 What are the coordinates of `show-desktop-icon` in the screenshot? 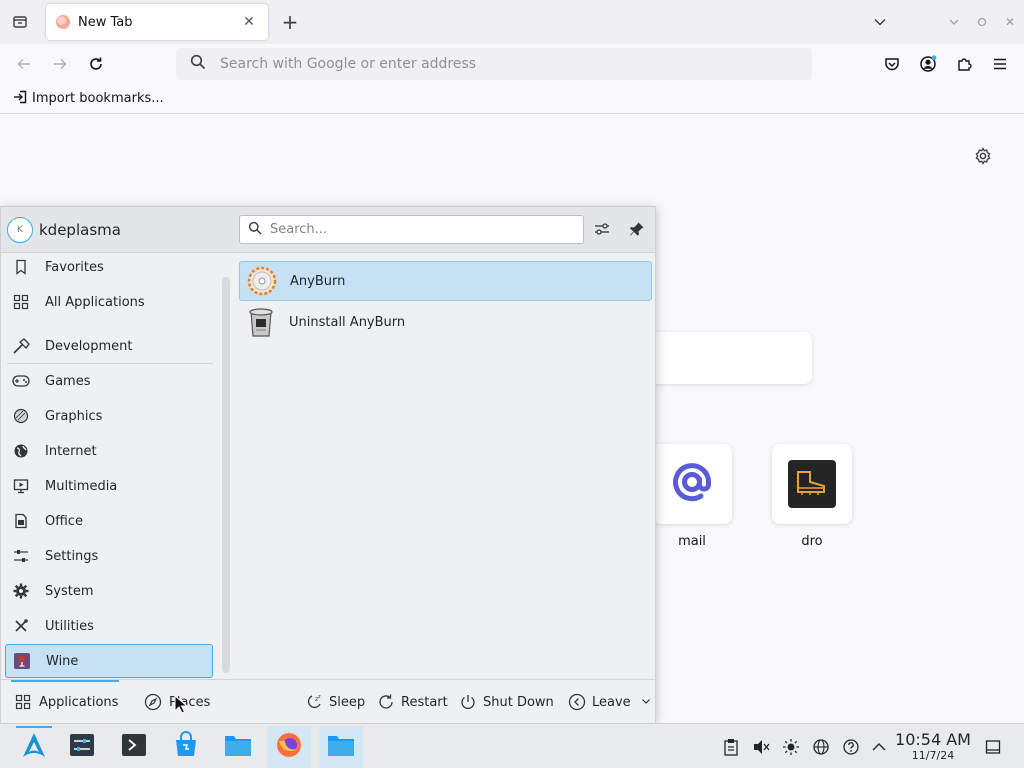 It's located at (993, 747).